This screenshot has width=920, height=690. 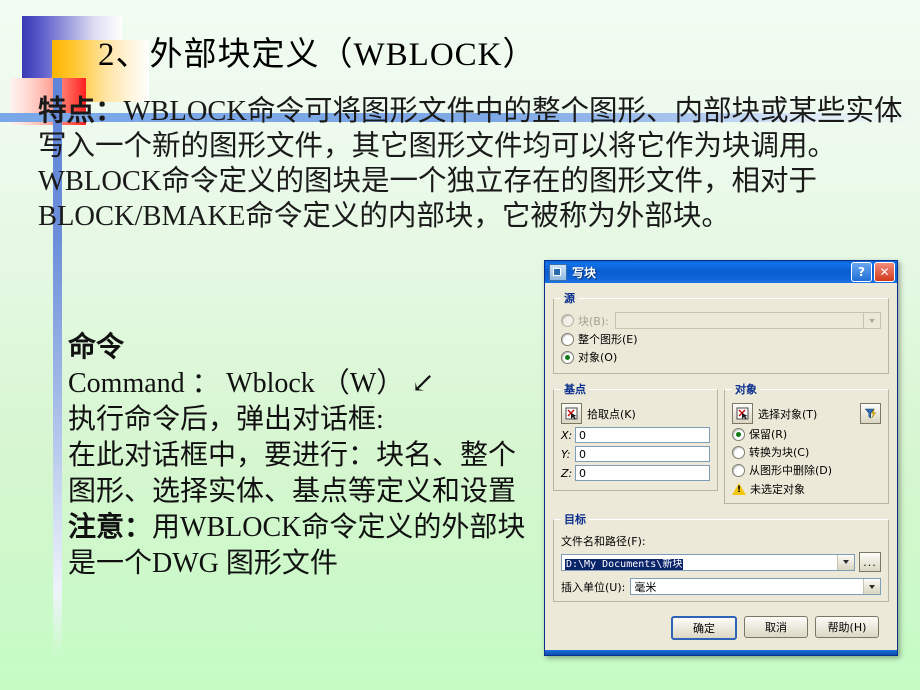 I want to click on note-line: 注意：用WBLOCK命令定义的外部块是一个DWG 图形文件, so click(x=303, y=546).